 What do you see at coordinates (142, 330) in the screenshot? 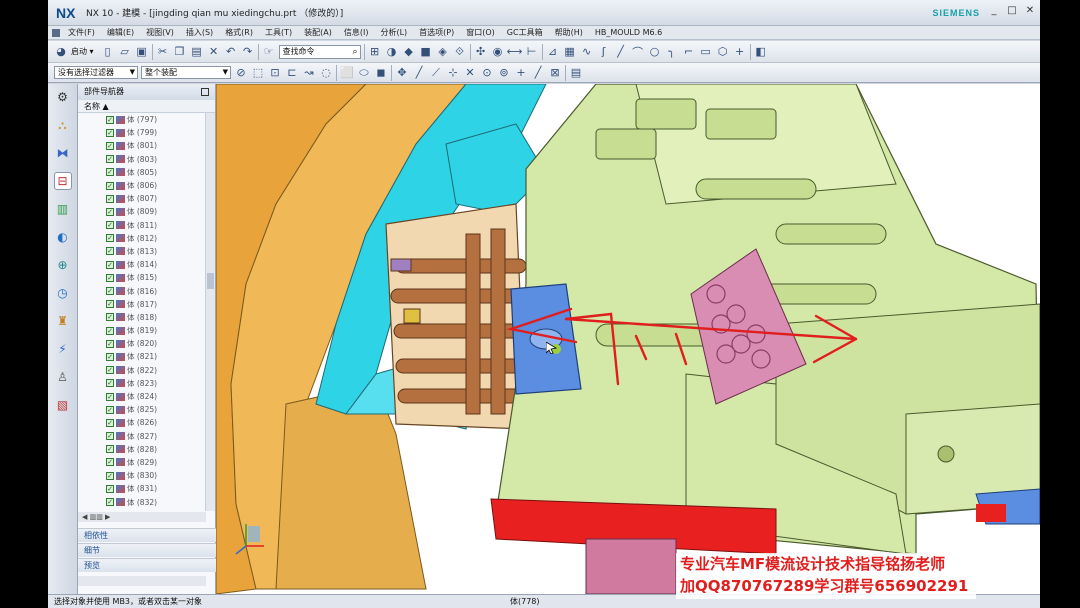
I see `navigator-row: ✓ 体 (819)` at bounding box center [142, 330].